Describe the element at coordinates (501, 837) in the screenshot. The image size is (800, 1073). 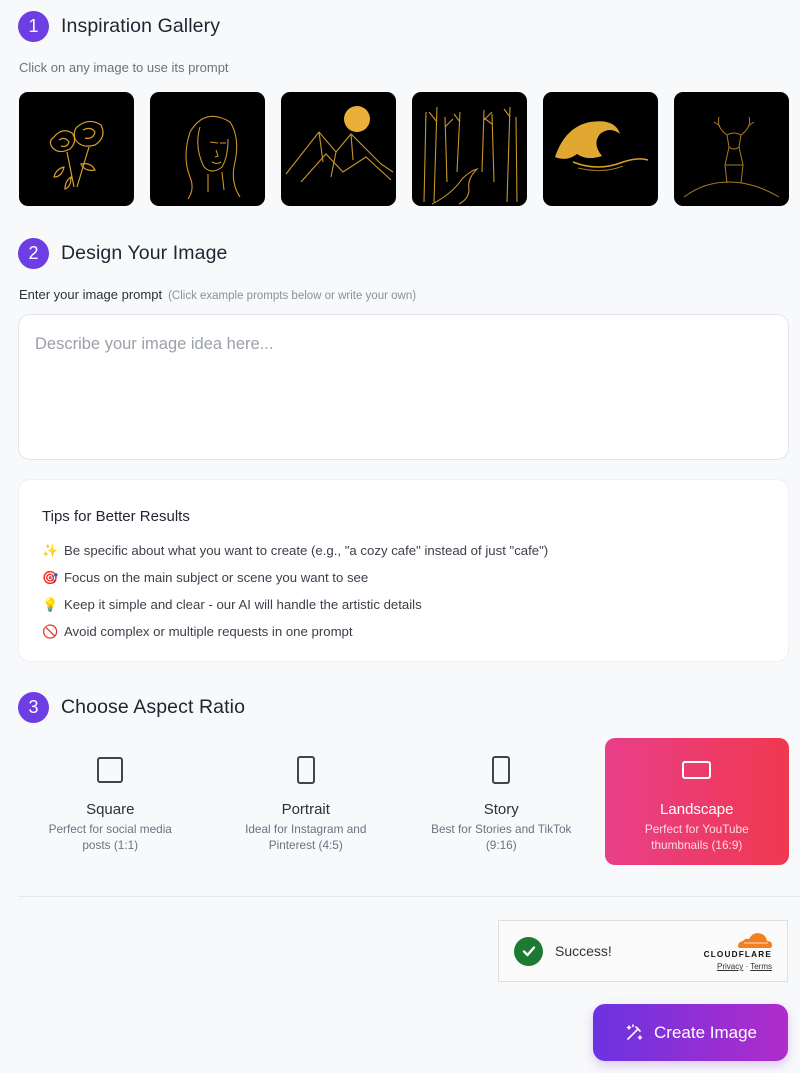
I see `aspect-option-desc: Best for Stories and TikTok (9:16)` at that location.